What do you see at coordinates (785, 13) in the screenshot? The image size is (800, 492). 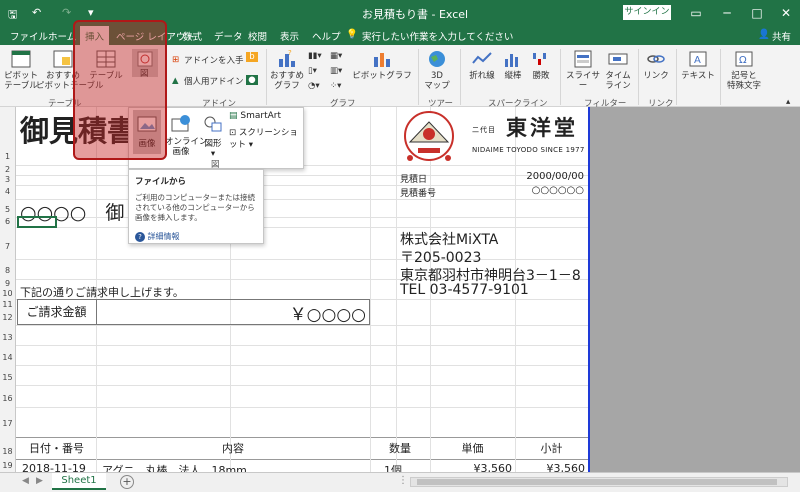 I see `close-button: ✕` at bounding box center [785, 13].